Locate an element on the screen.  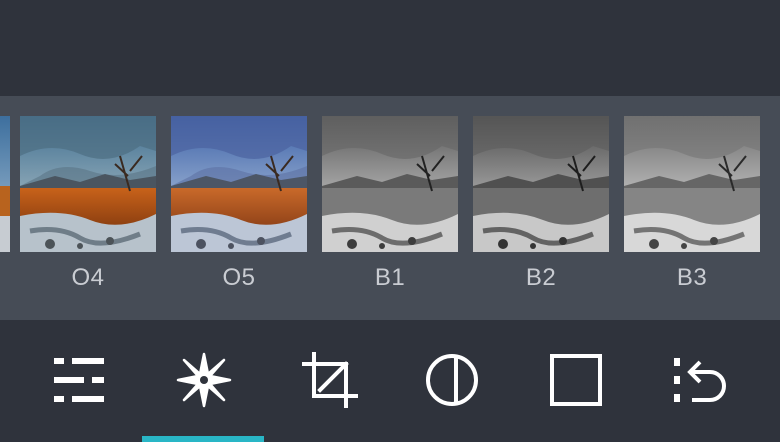
filter-thumb-partial is located at coordinates (5, 184).